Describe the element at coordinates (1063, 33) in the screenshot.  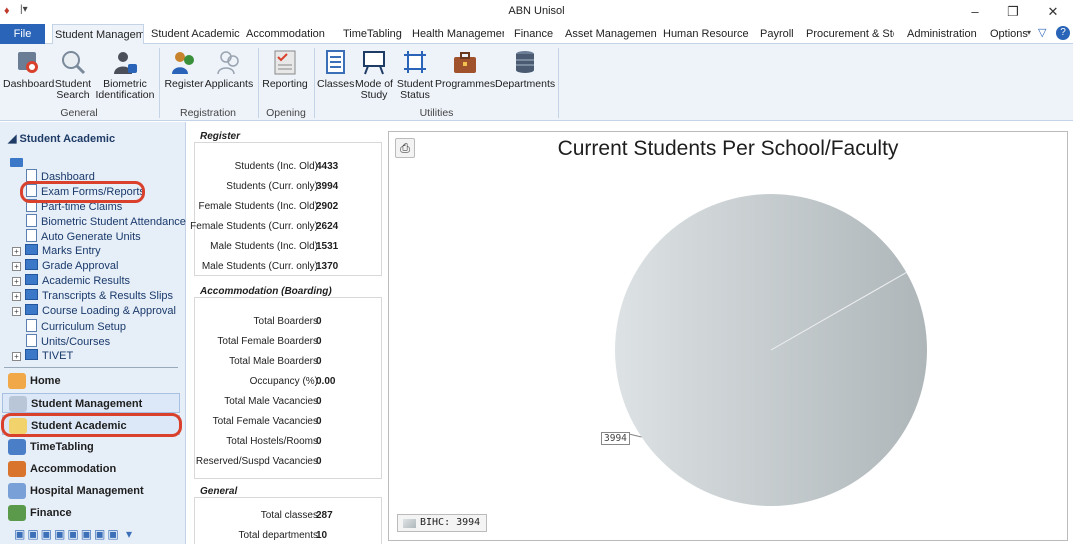
I see `help-icon: ?` at that location.